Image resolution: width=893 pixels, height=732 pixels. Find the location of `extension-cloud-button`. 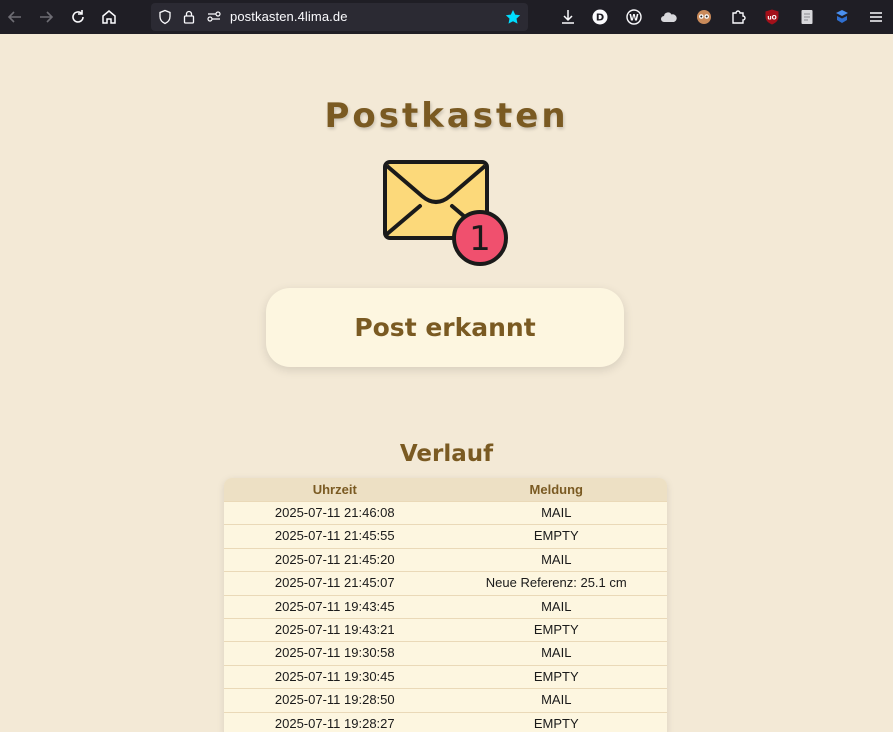

extension-cloud-button is located at coordinates (669, 17).